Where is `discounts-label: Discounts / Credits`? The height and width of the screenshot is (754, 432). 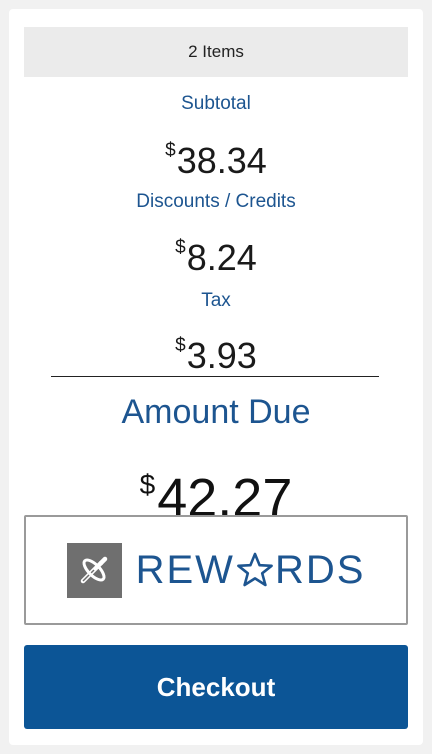 discounts-label: Discounts / Credits is located at coordinates (216, 201).